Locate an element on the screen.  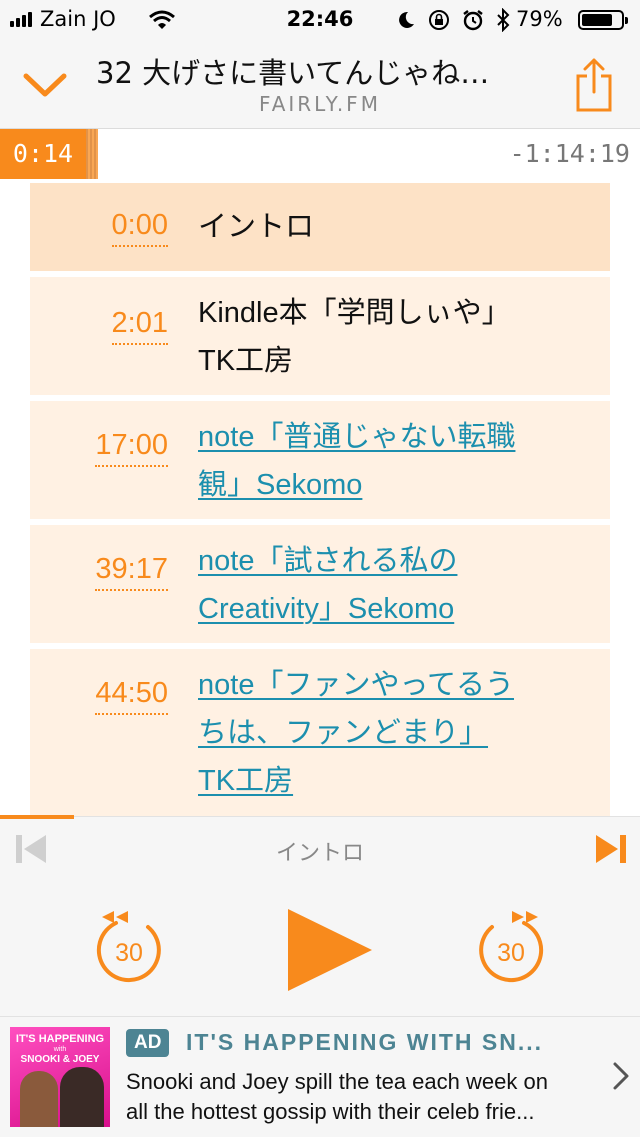
chapter-time: 39:17 is located at coordinates (131, 572).